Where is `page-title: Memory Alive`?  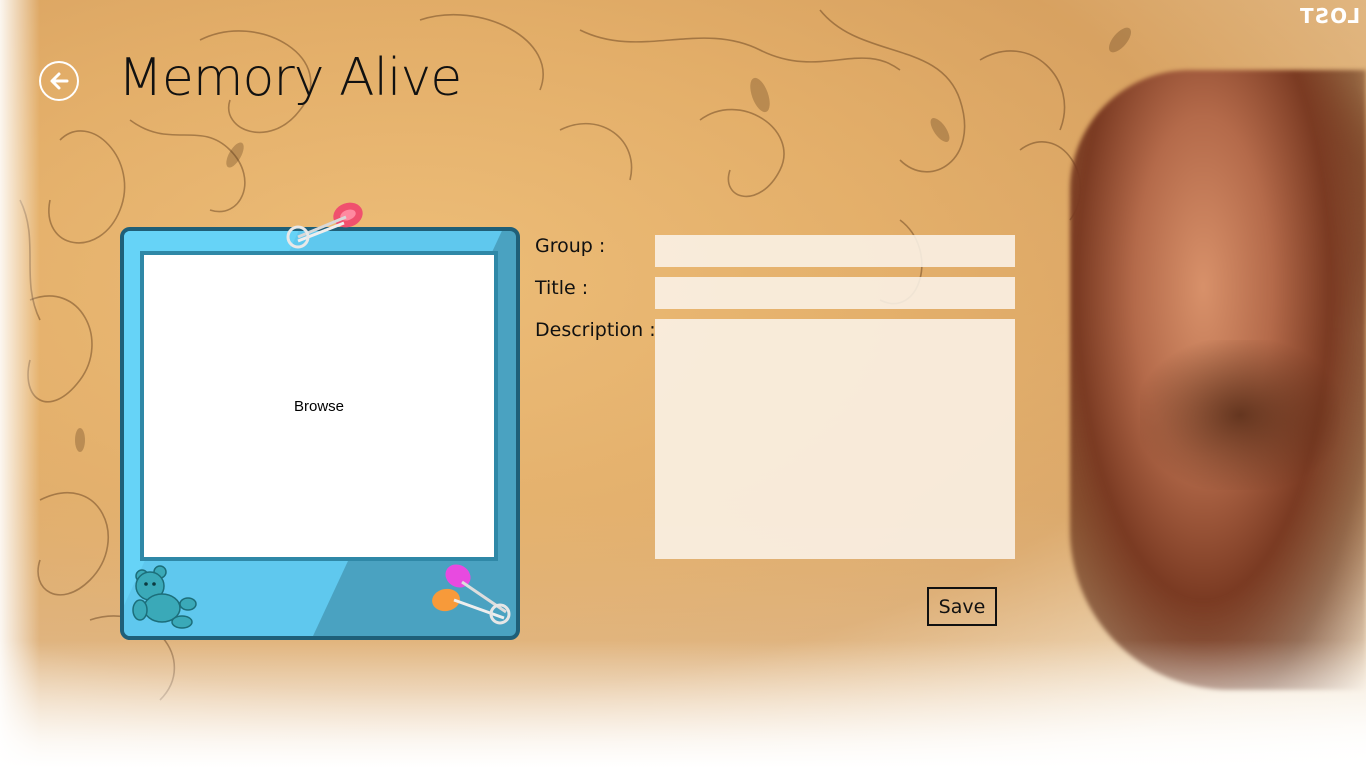 page-title: Memory Alive is located at coordinates (290, 78).